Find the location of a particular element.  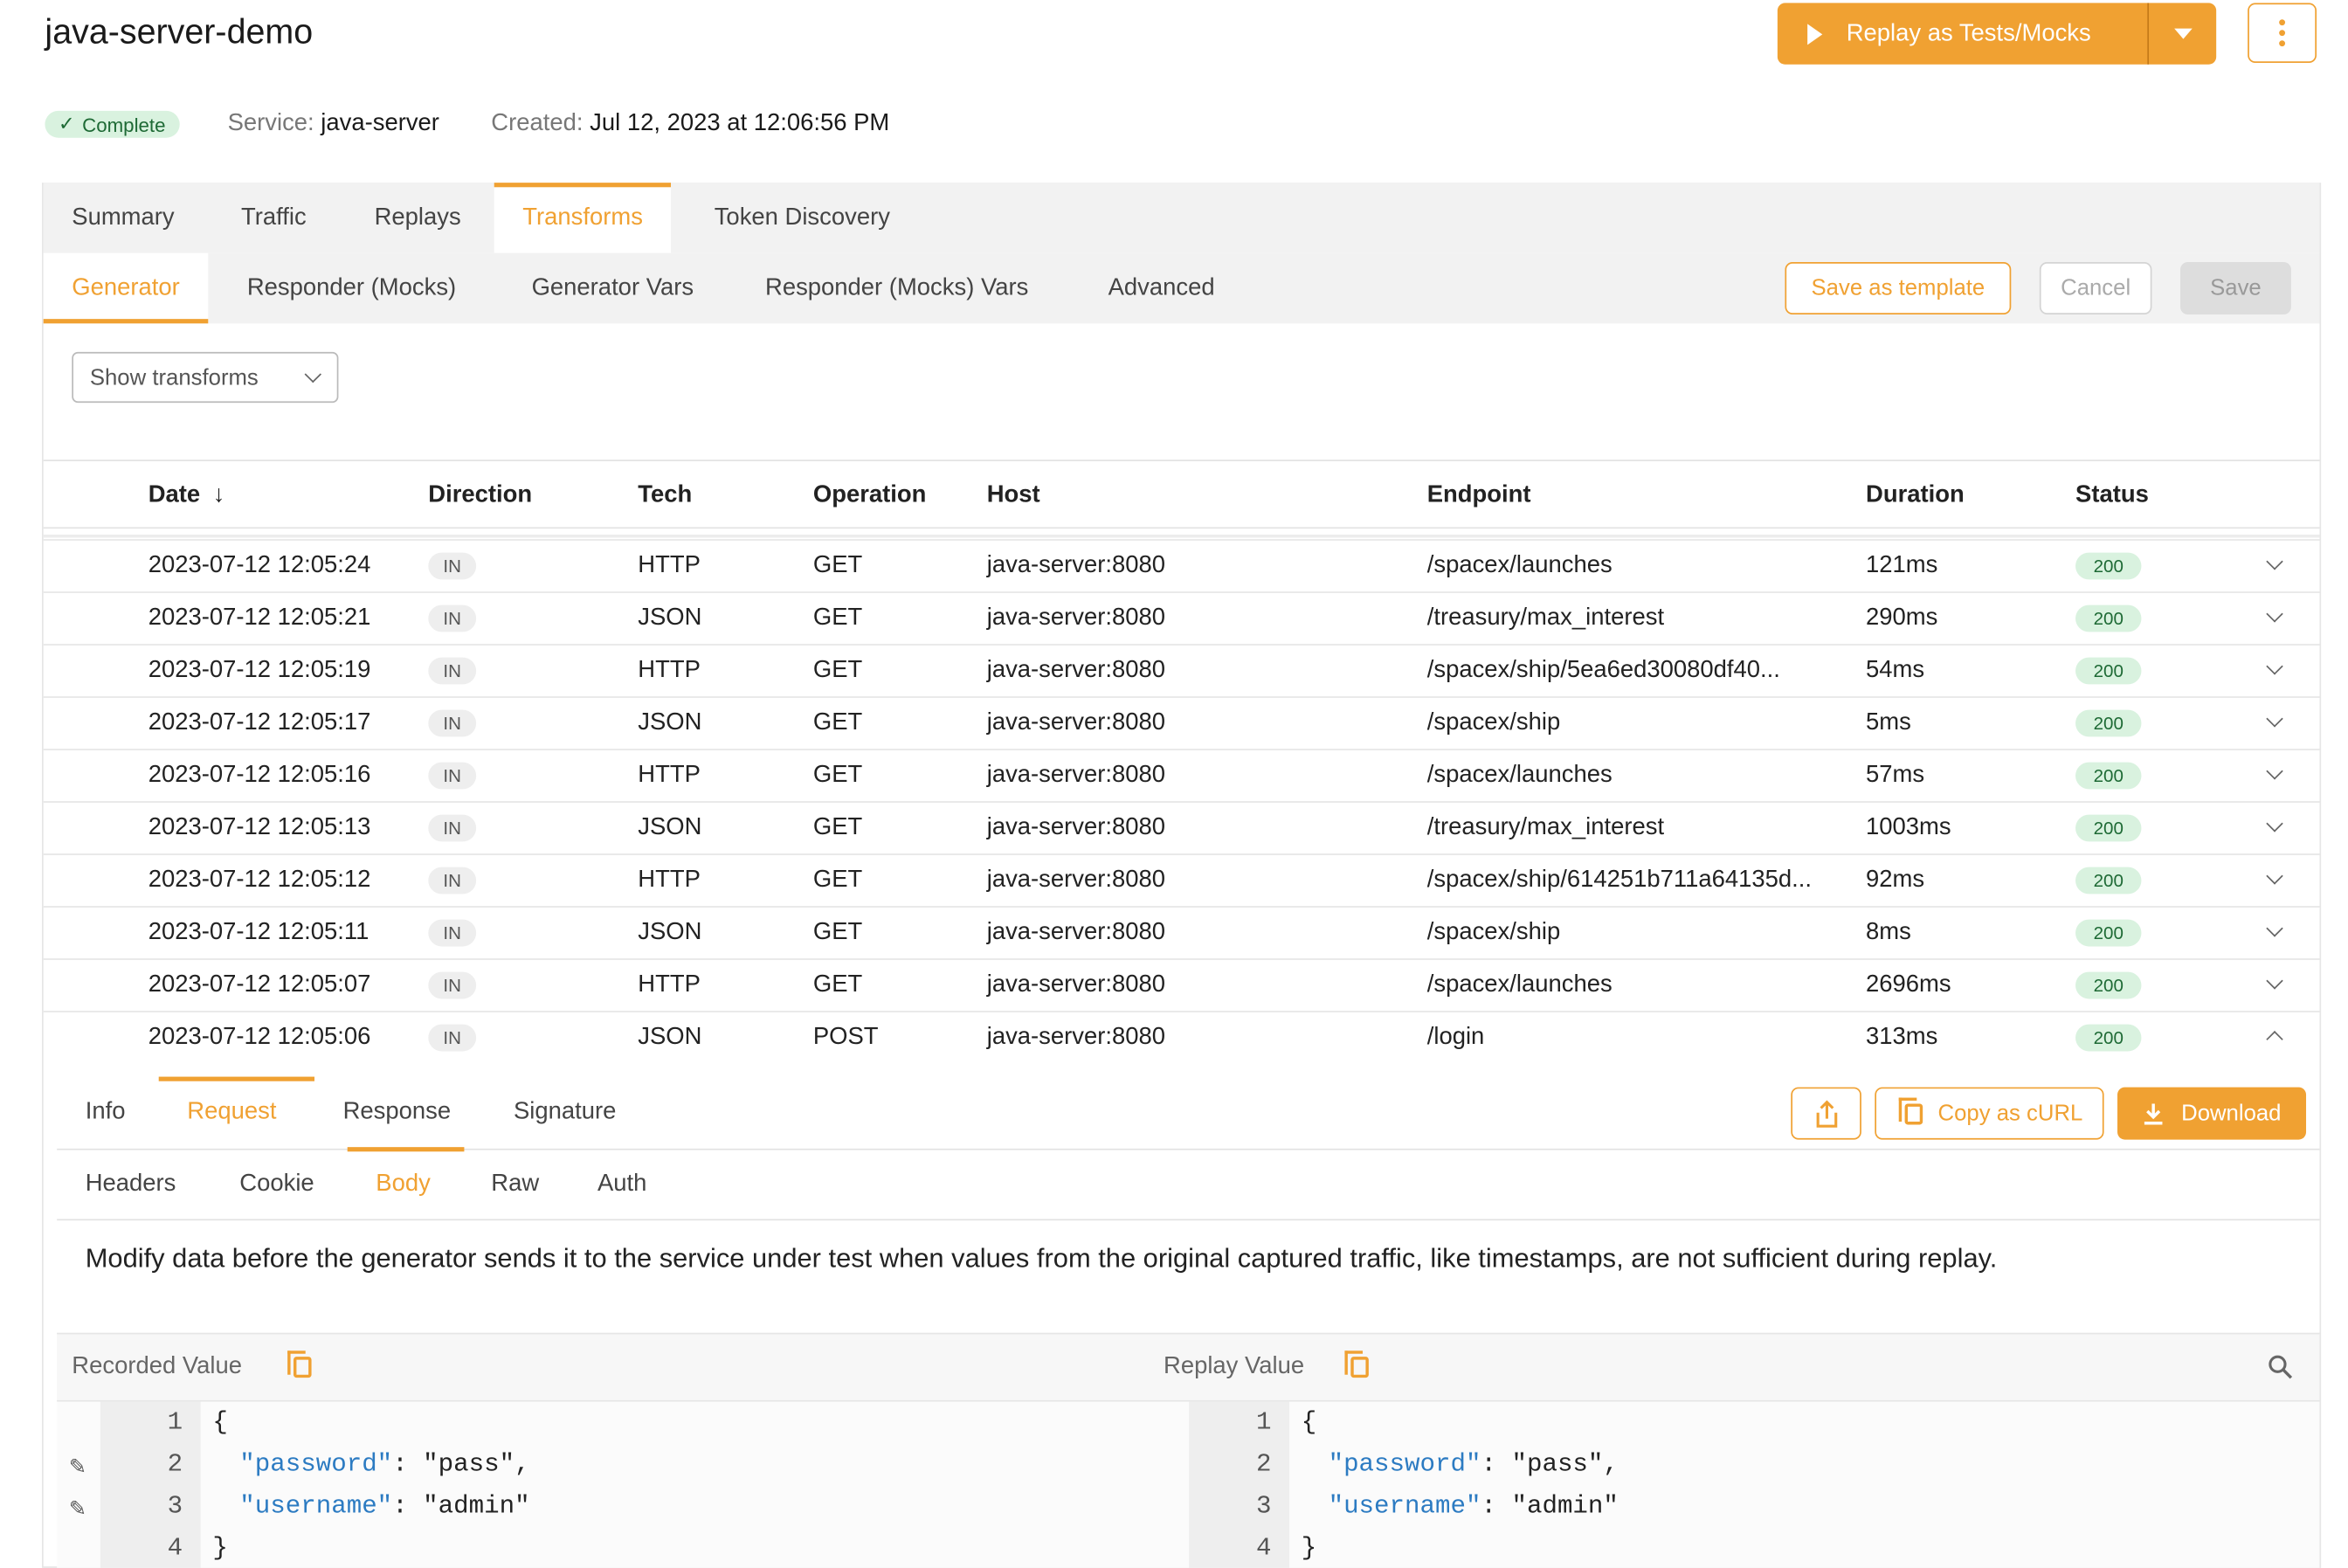

show-transforms-dropdown: Show transforms is located at coordinates (205, 377).